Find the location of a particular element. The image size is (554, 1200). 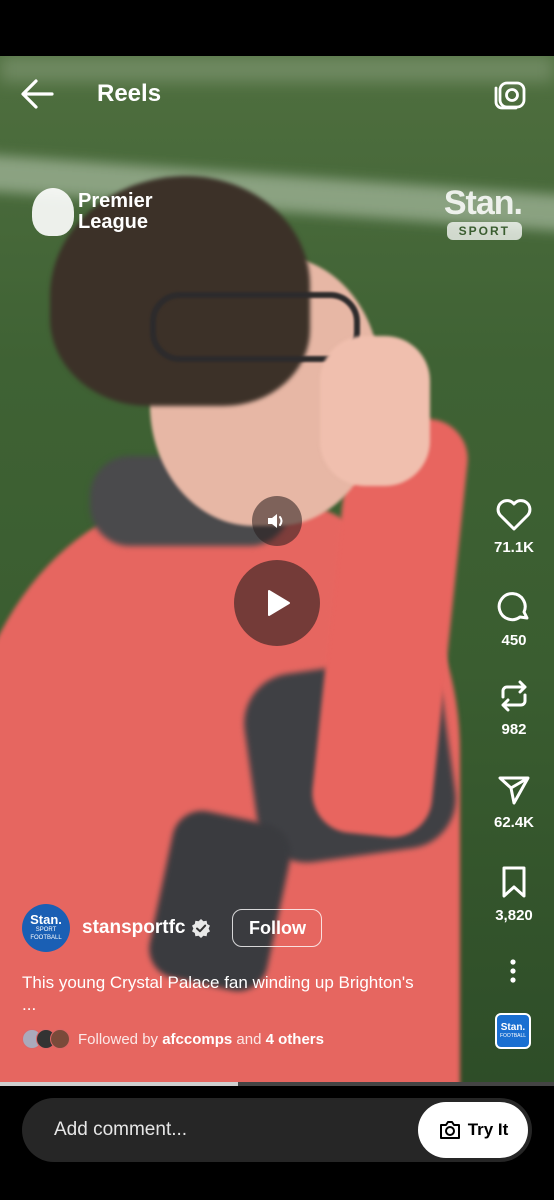

followed-by: Followed by afccomps and 4 others is located at coordinates (173, 1039).